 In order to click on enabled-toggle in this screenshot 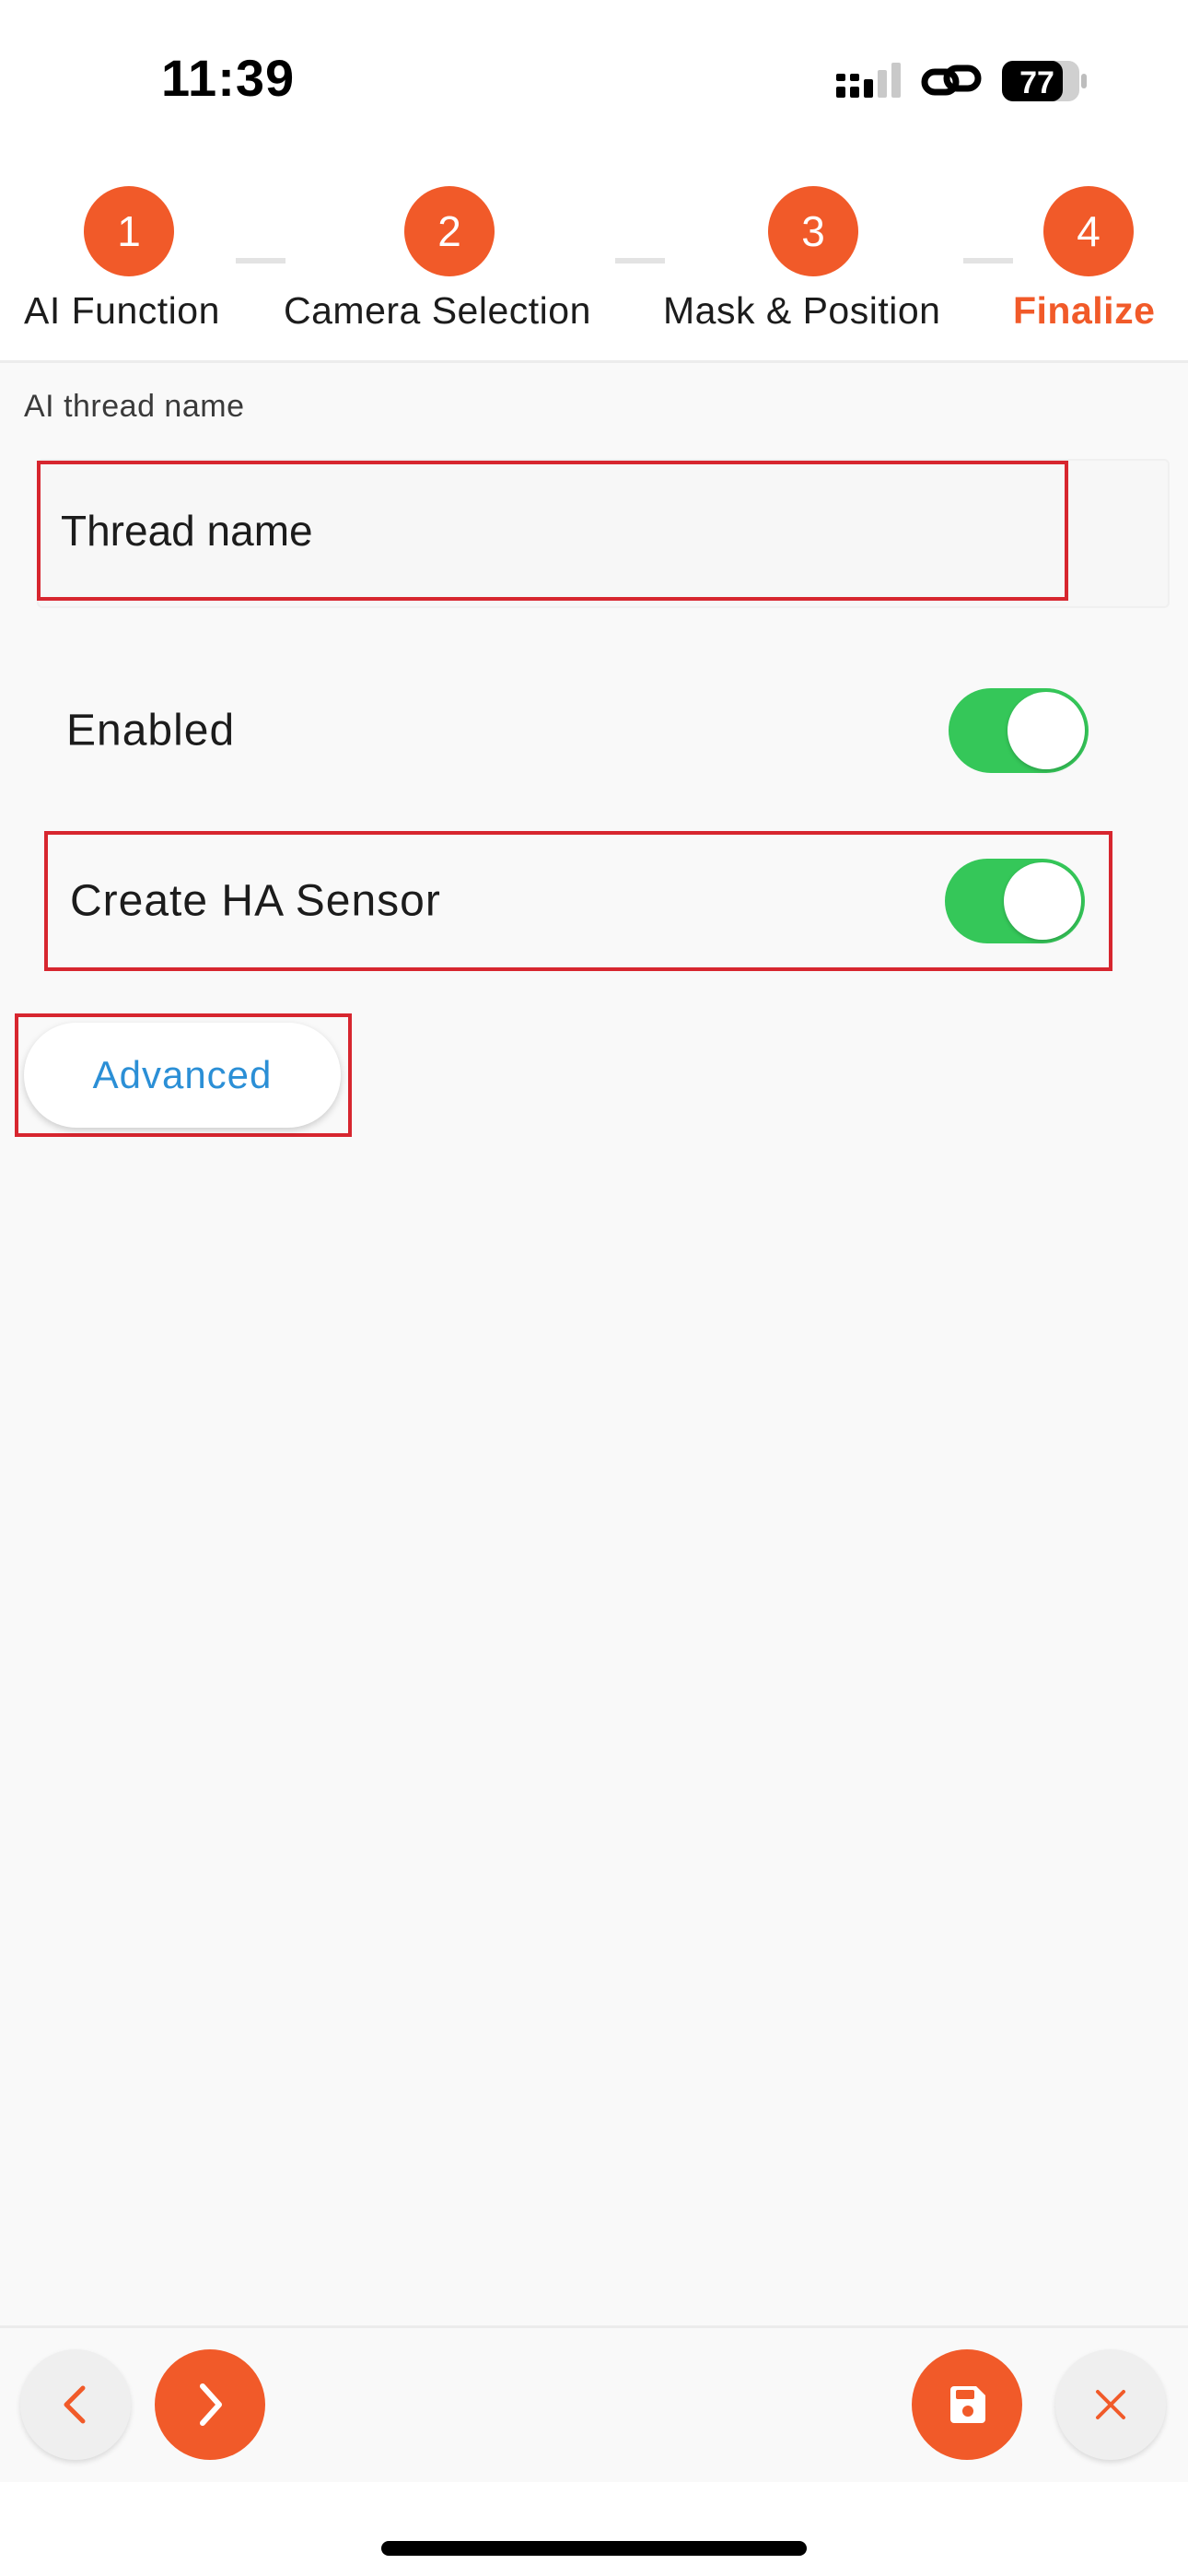, I will do `click(1019, 731)`.